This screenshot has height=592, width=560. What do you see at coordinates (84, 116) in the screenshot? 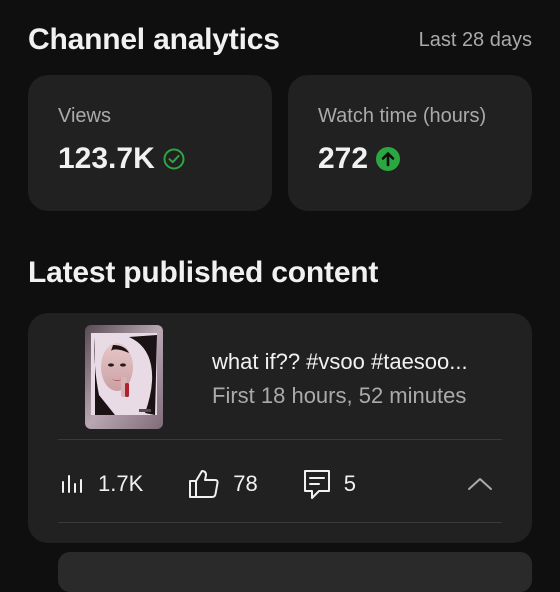
I see `views-label: Views` at bounding box center [84, 116].